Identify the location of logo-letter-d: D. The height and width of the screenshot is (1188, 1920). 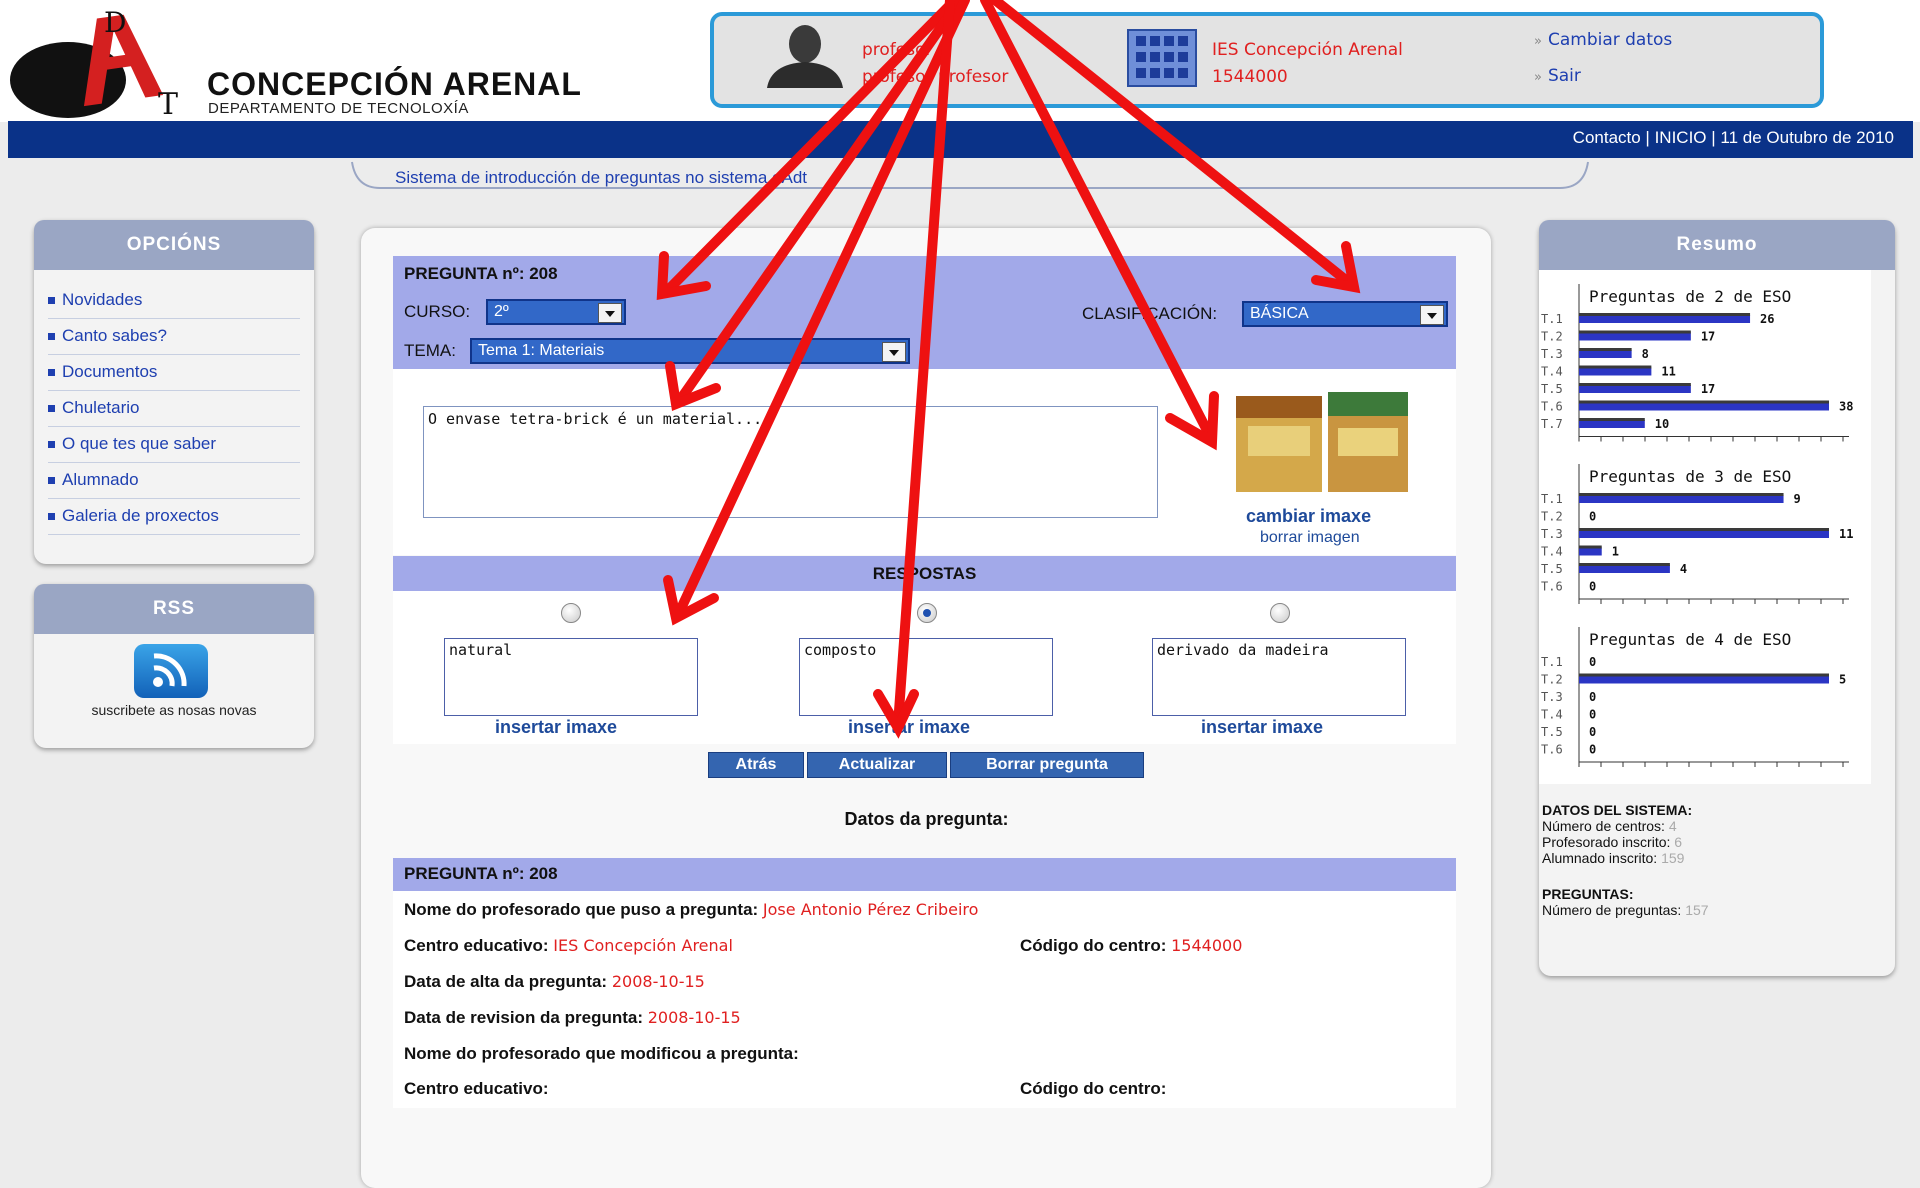
(115, 22).